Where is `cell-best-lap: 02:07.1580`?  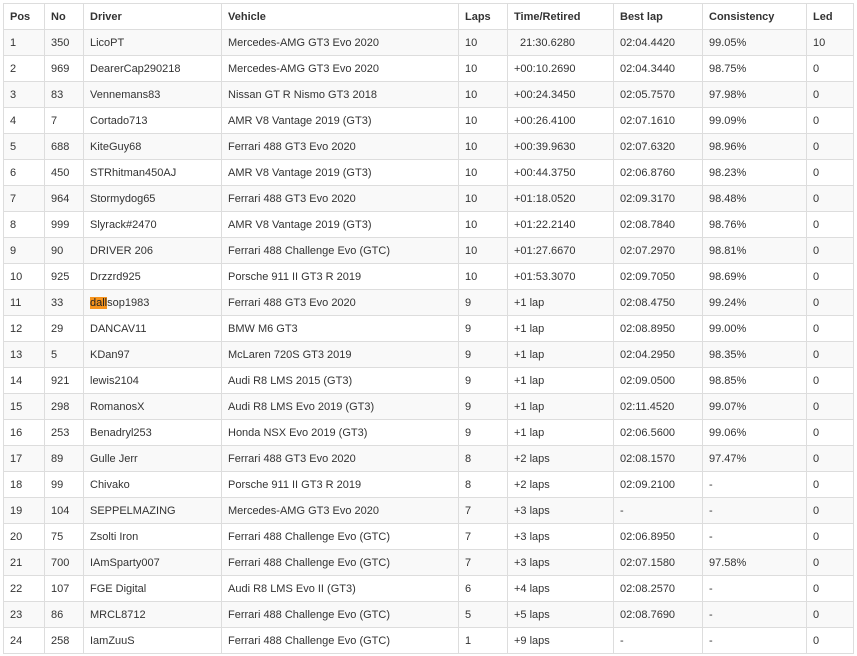 cell-best-lap: 02:07.1580 is located at coordinates (658, 562).